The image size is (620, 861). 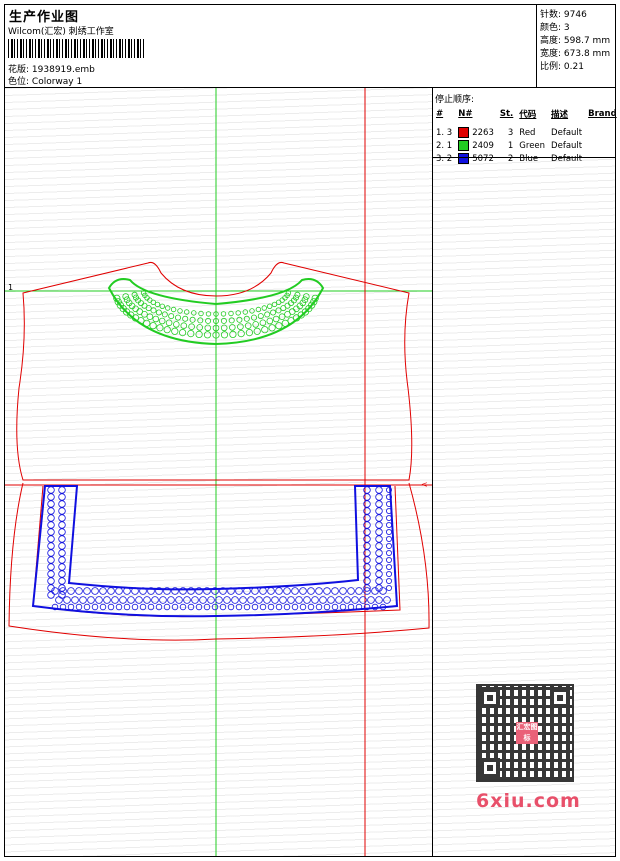 What do you see at coordinates (510, 132) in the screenshot?
I see `row-code: 3` at bounding box center [510, 132].